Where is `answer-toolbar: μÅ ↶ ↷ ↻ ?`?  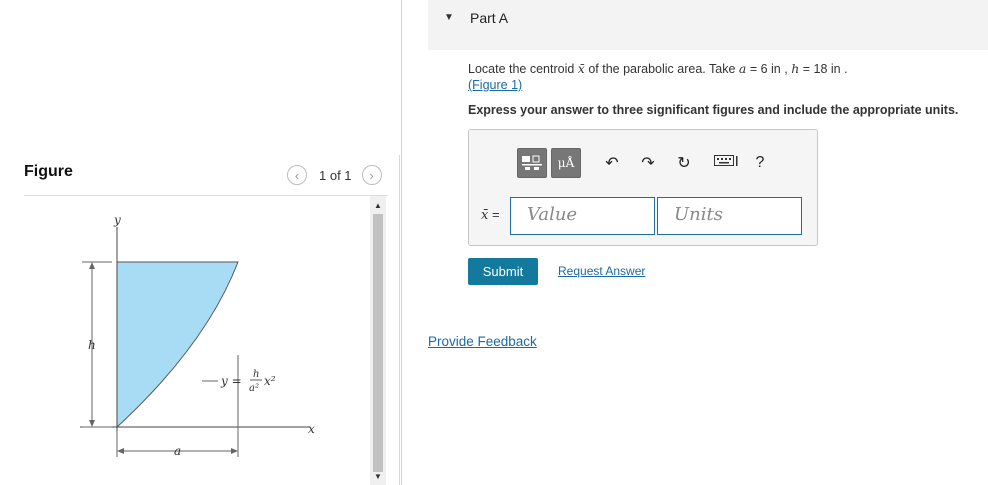 answer-toolbar: μÅ ↶ ↷ ↻ ? is located at coordinates (643, 163).